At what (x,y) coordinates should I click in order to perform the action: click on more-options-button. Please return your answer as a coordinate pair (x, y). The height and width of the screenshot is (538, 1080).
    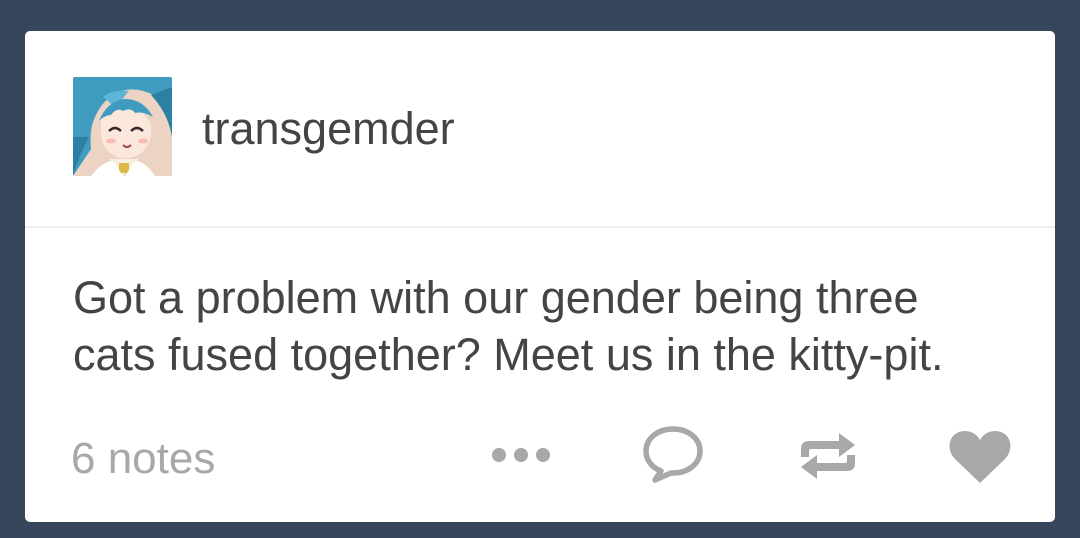
    Looking at the image, I should click on (521, 455).